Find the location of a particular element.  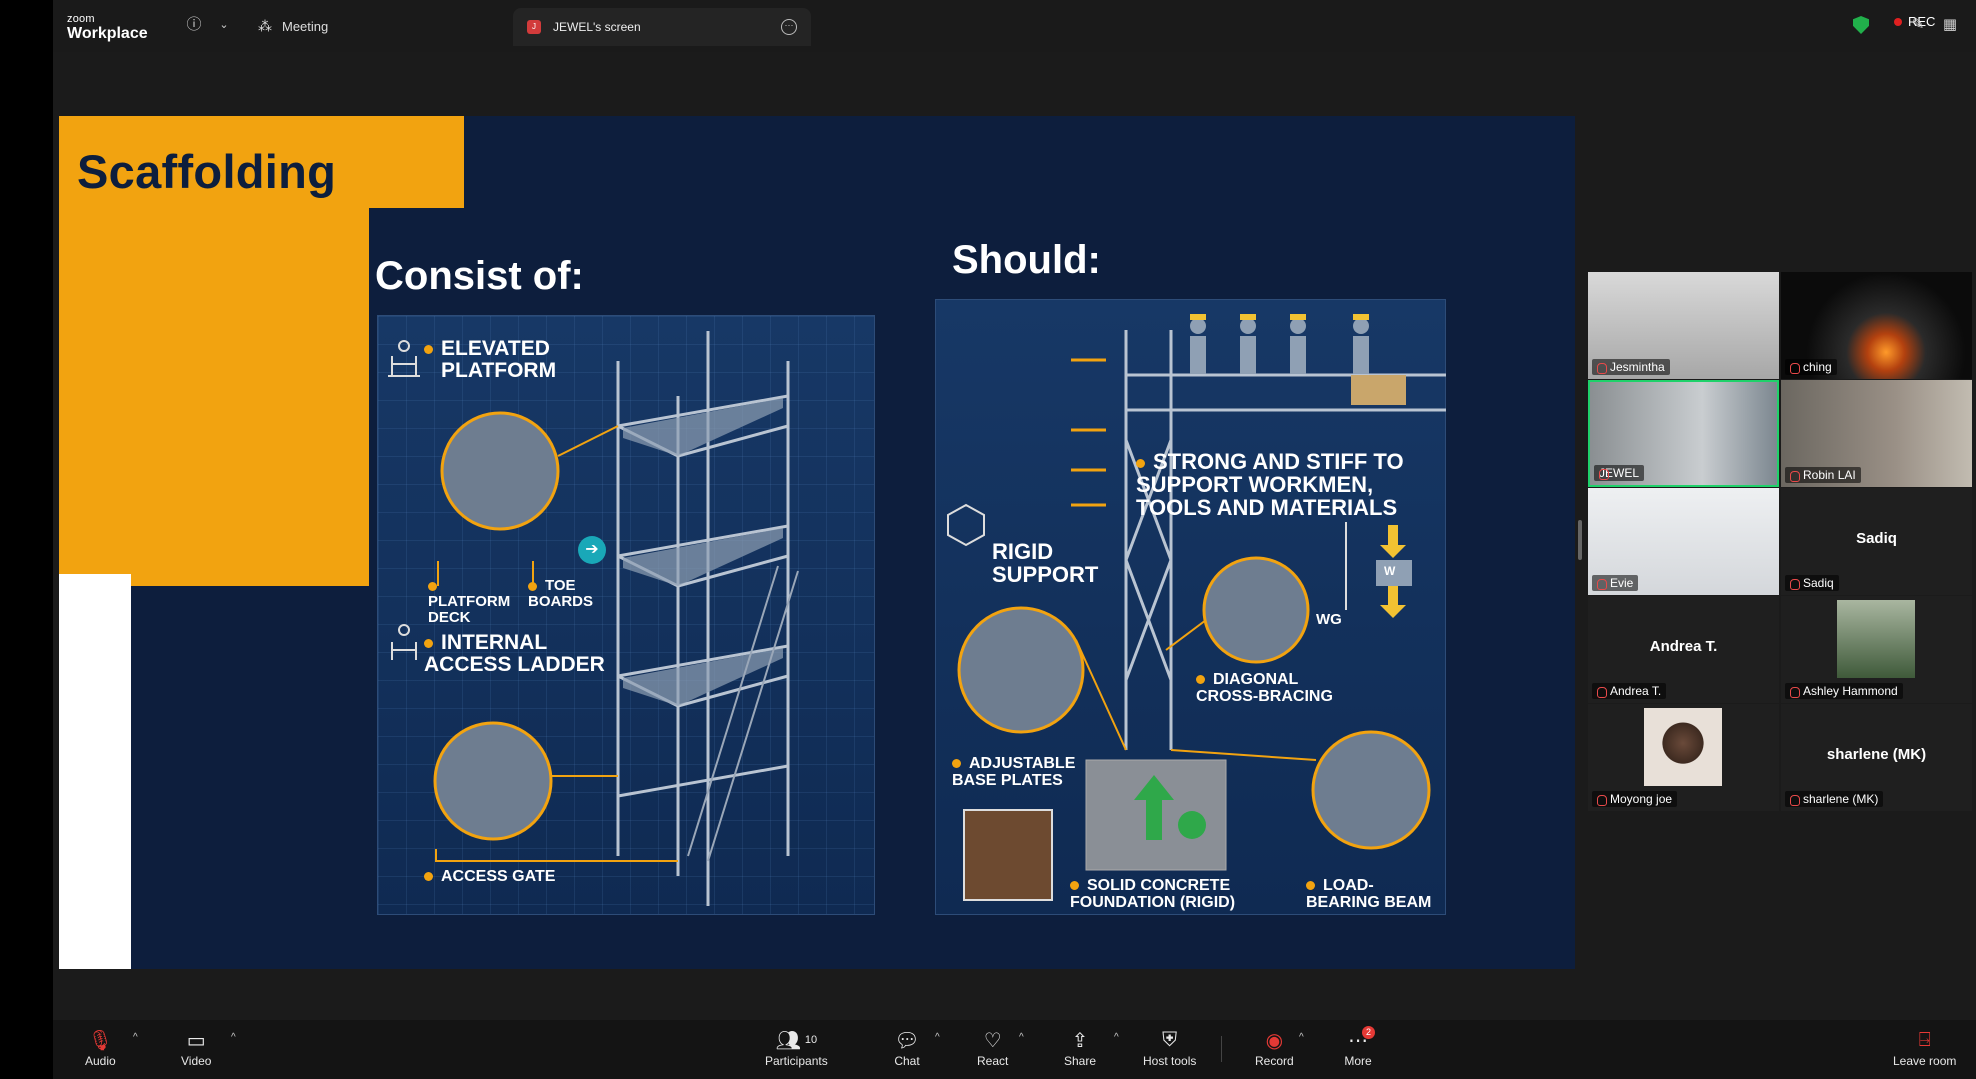

heart-icon: ♡ is located at coordinates (992, 1040).